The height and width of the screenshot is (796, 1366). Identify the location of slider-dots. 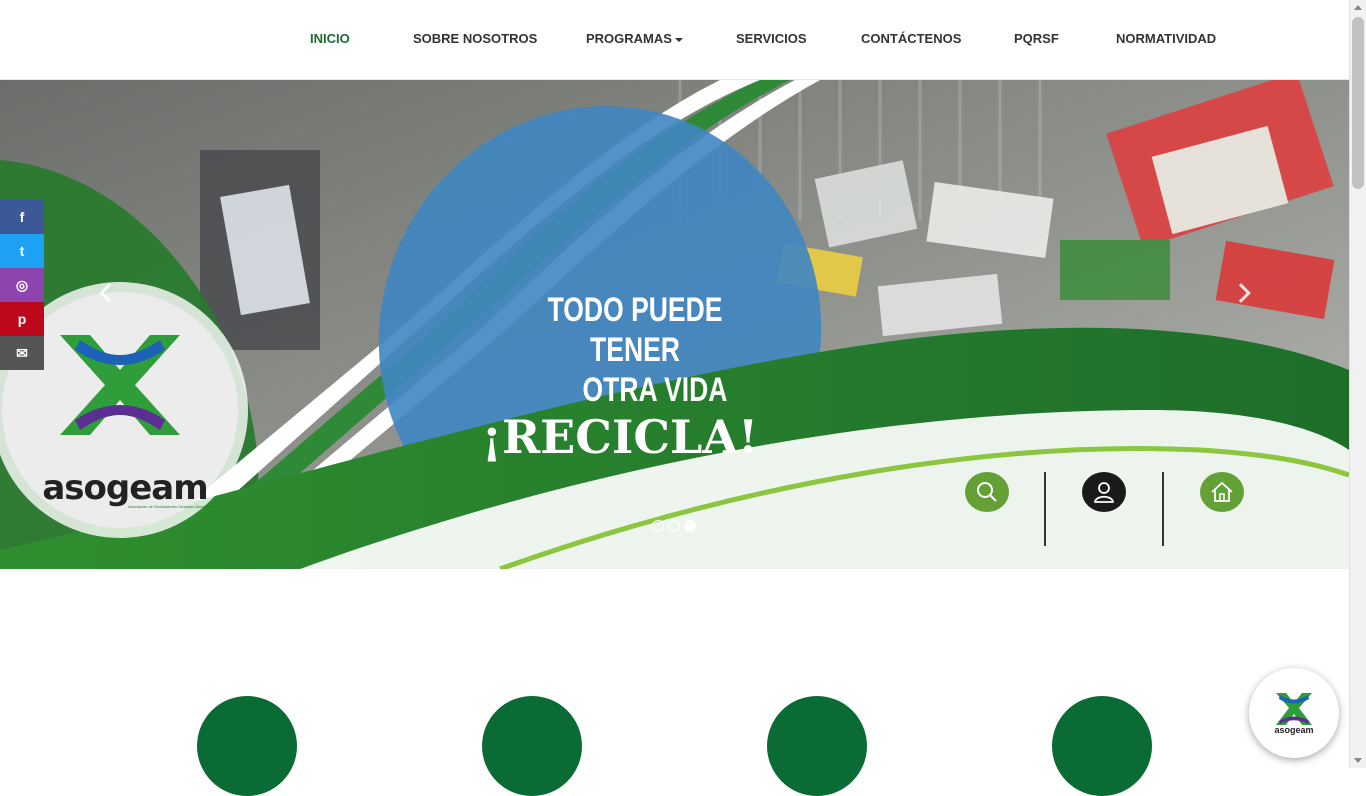
(674, 526).